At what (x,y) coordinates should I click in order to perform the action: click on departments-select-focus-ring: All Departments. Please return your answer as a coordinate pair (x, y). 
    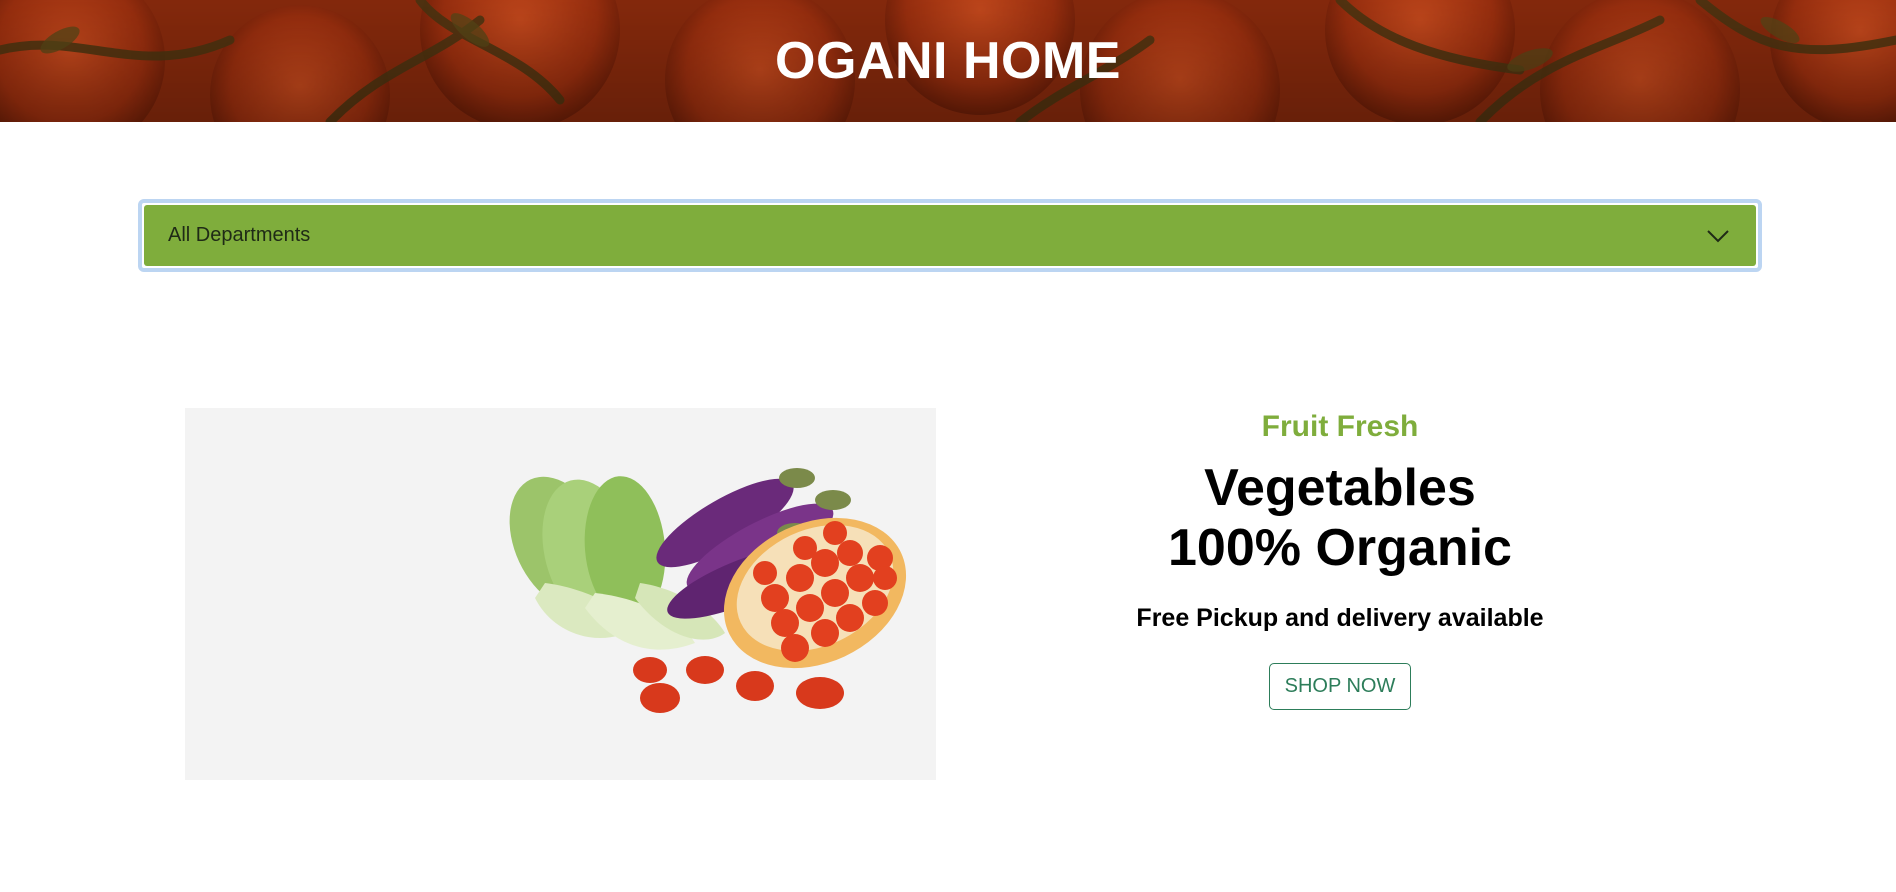
    Looking at the image, I should click on (950, 235).